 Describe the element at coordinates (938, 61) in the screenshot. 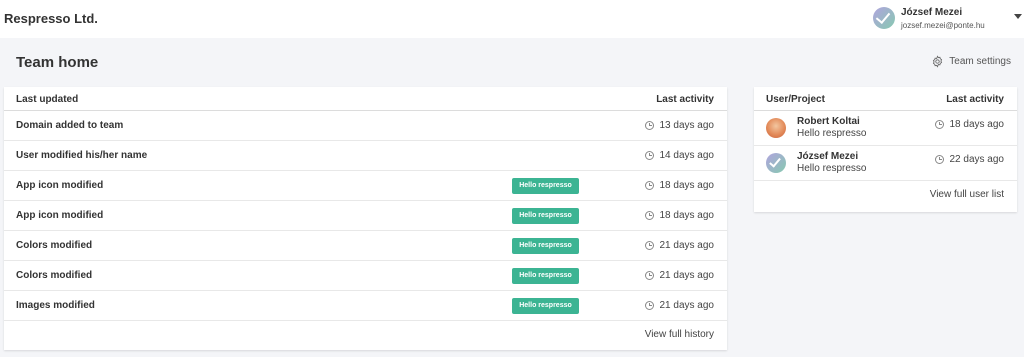

I see `gear-icon` at that location.